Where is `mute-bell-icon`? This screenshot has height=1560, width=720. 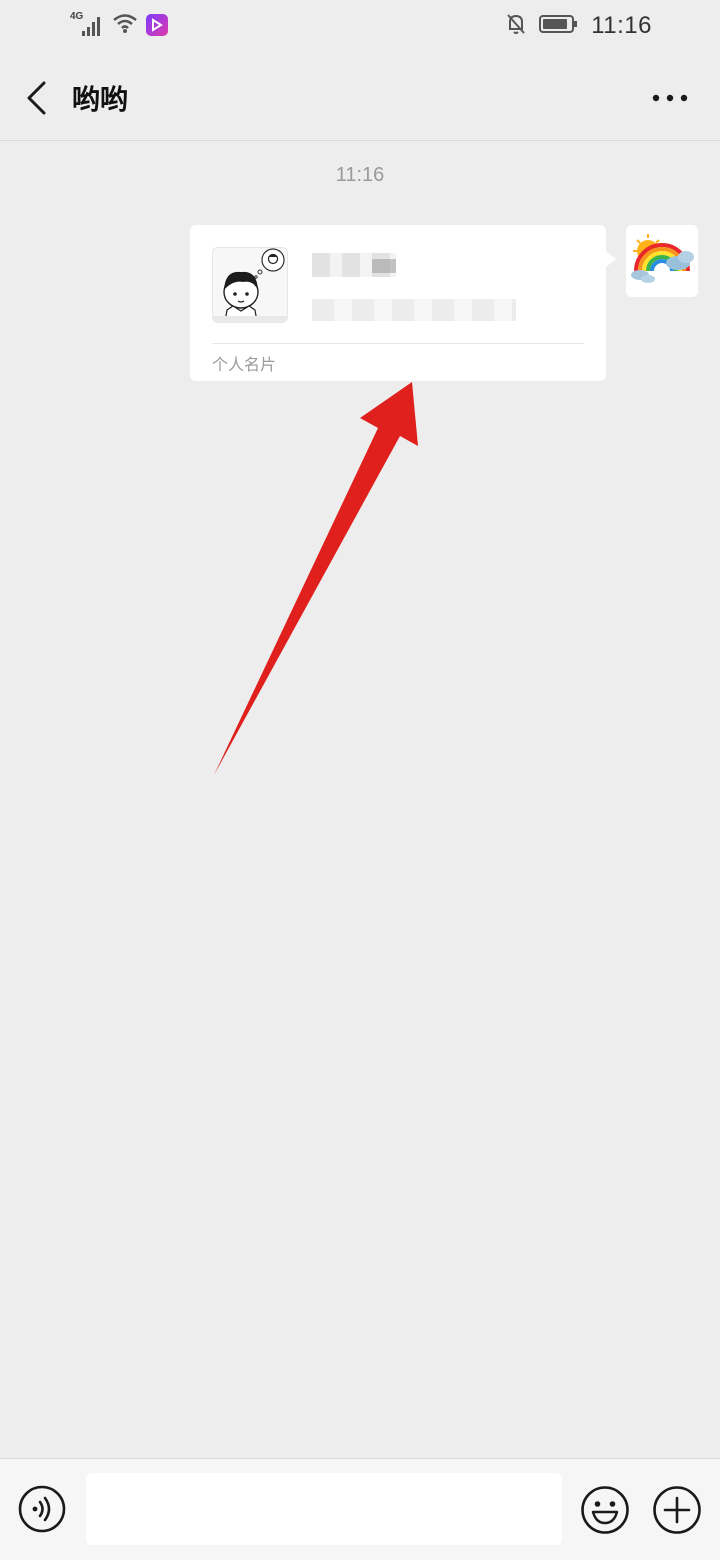
mute-bell-icon is located at coordinates (516, 26).